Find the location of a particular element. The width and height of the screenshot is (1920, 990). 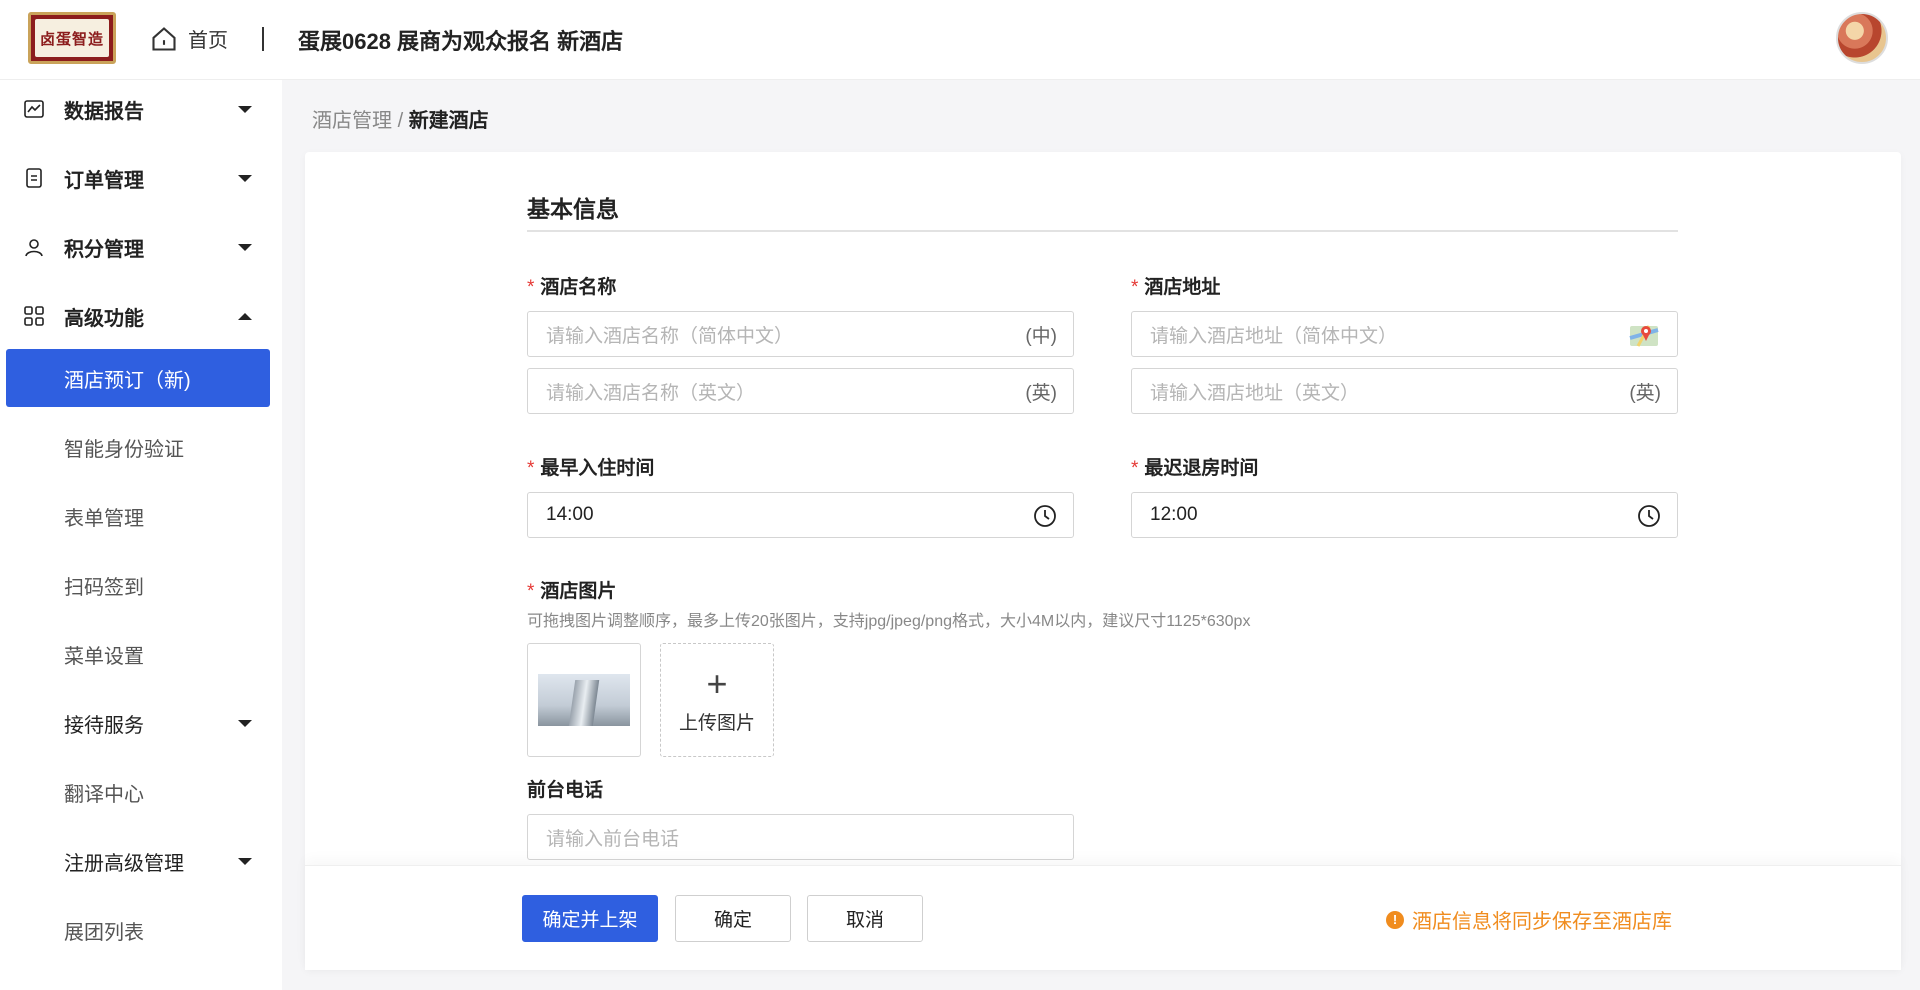

sidebar-item-identity-verification: 智能身份验证 is located at coordinates (138, 447).